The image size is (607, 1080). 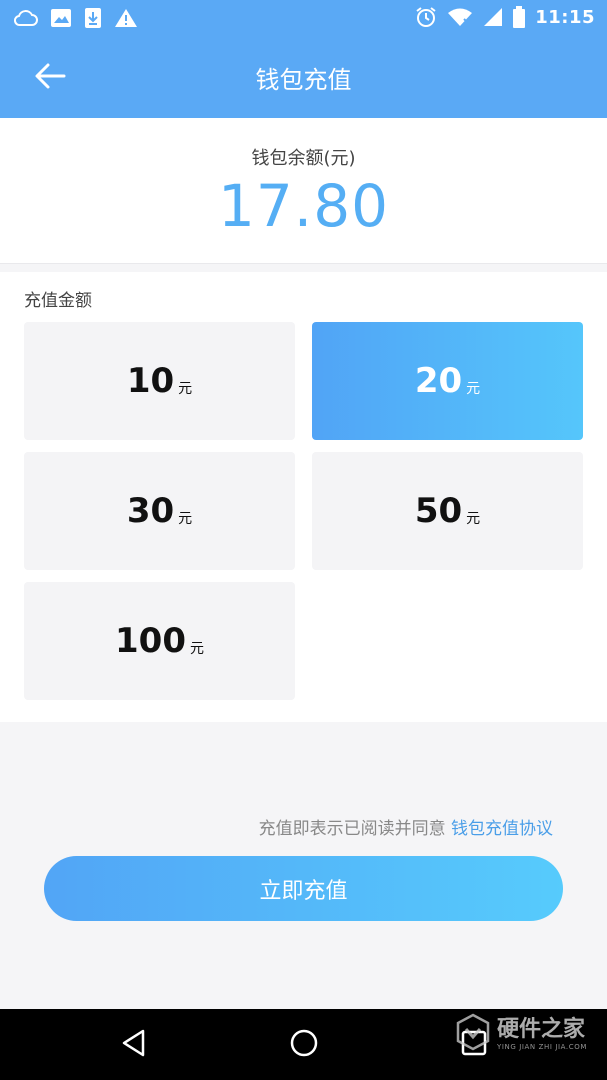 I want to click on header: 钱包充值, so click(x=303, y=77).